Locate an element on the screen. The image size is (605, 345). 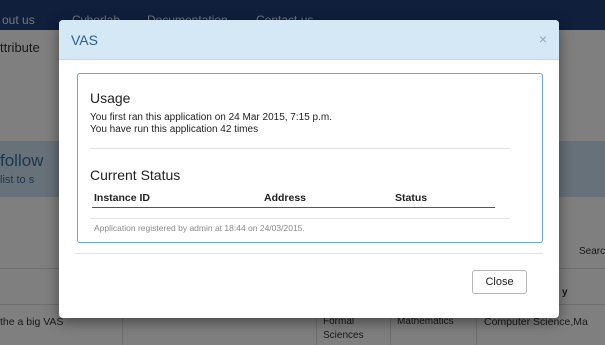
close-button: Close is located at coordinates (499, 282).